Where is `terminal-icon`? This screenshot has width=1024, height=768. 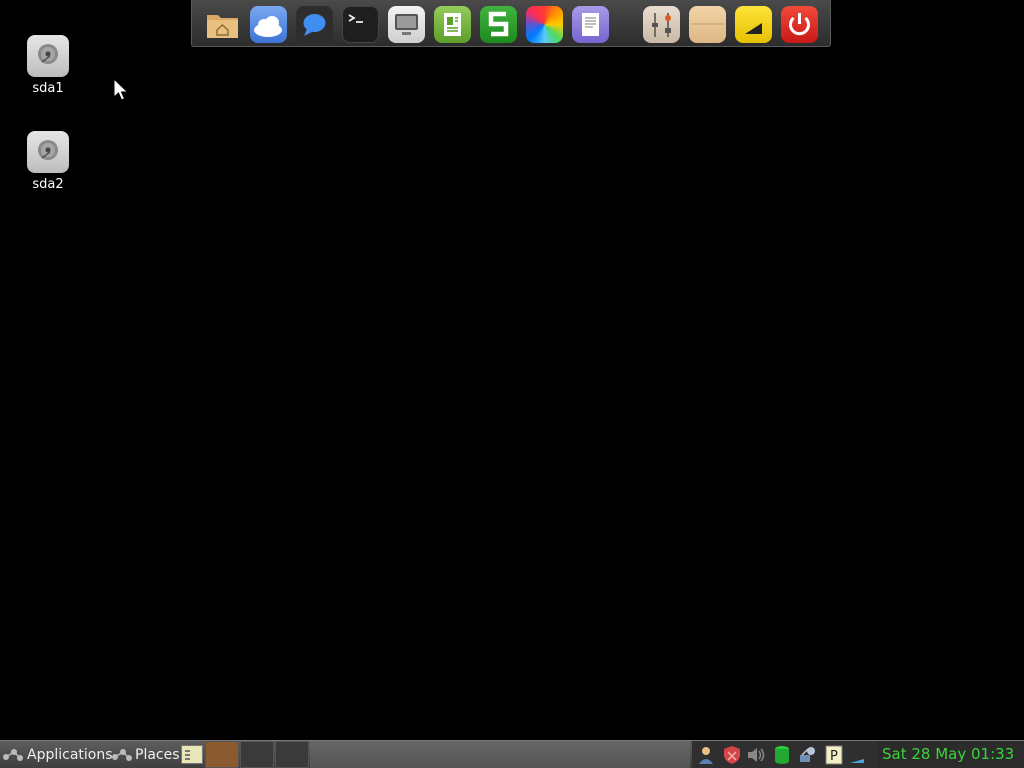
terminal-icon is located at coordinates (360, 24).